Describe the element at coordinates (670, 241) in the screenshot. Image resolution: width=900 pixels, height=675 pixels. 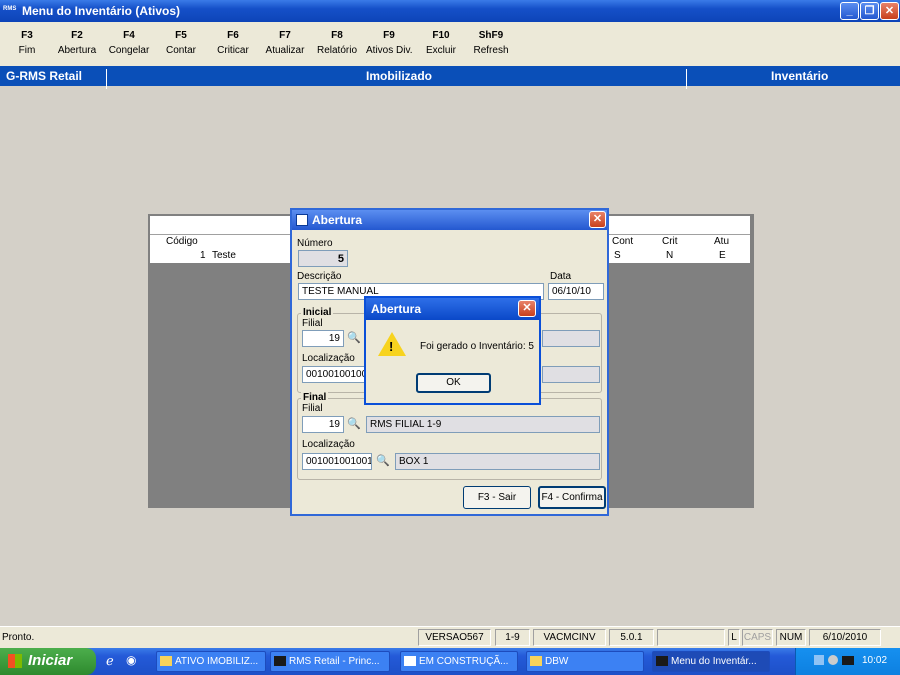
I see `column-crit: Crit` at that location.